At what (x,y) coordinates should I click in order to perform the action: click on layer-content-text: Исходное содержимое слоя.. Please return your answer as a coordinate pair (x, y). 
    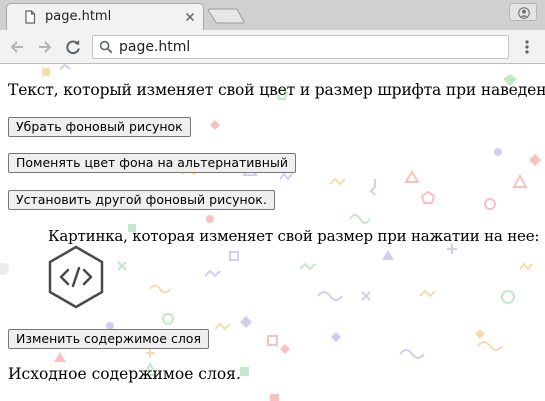
    Looking at the image, I should click on (124, 374).